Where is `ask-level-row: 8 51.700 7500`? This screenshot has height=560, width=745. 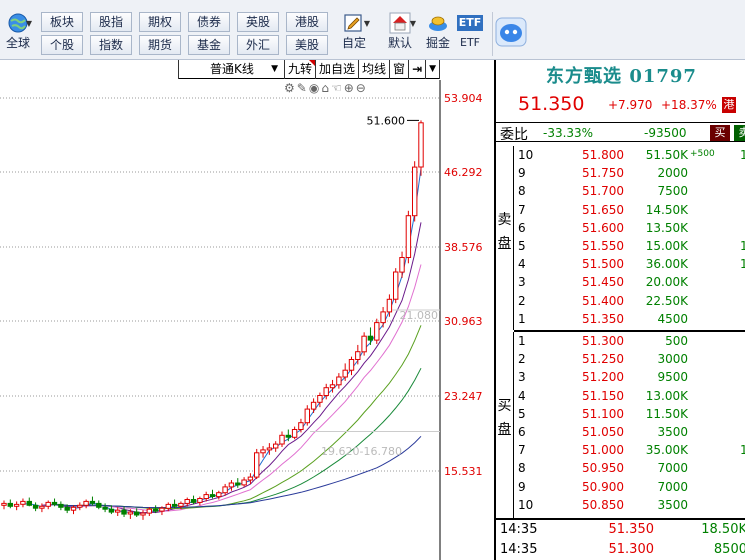
ask-level-row: 8 51.700 7500 is located at coordinates (629, 191).